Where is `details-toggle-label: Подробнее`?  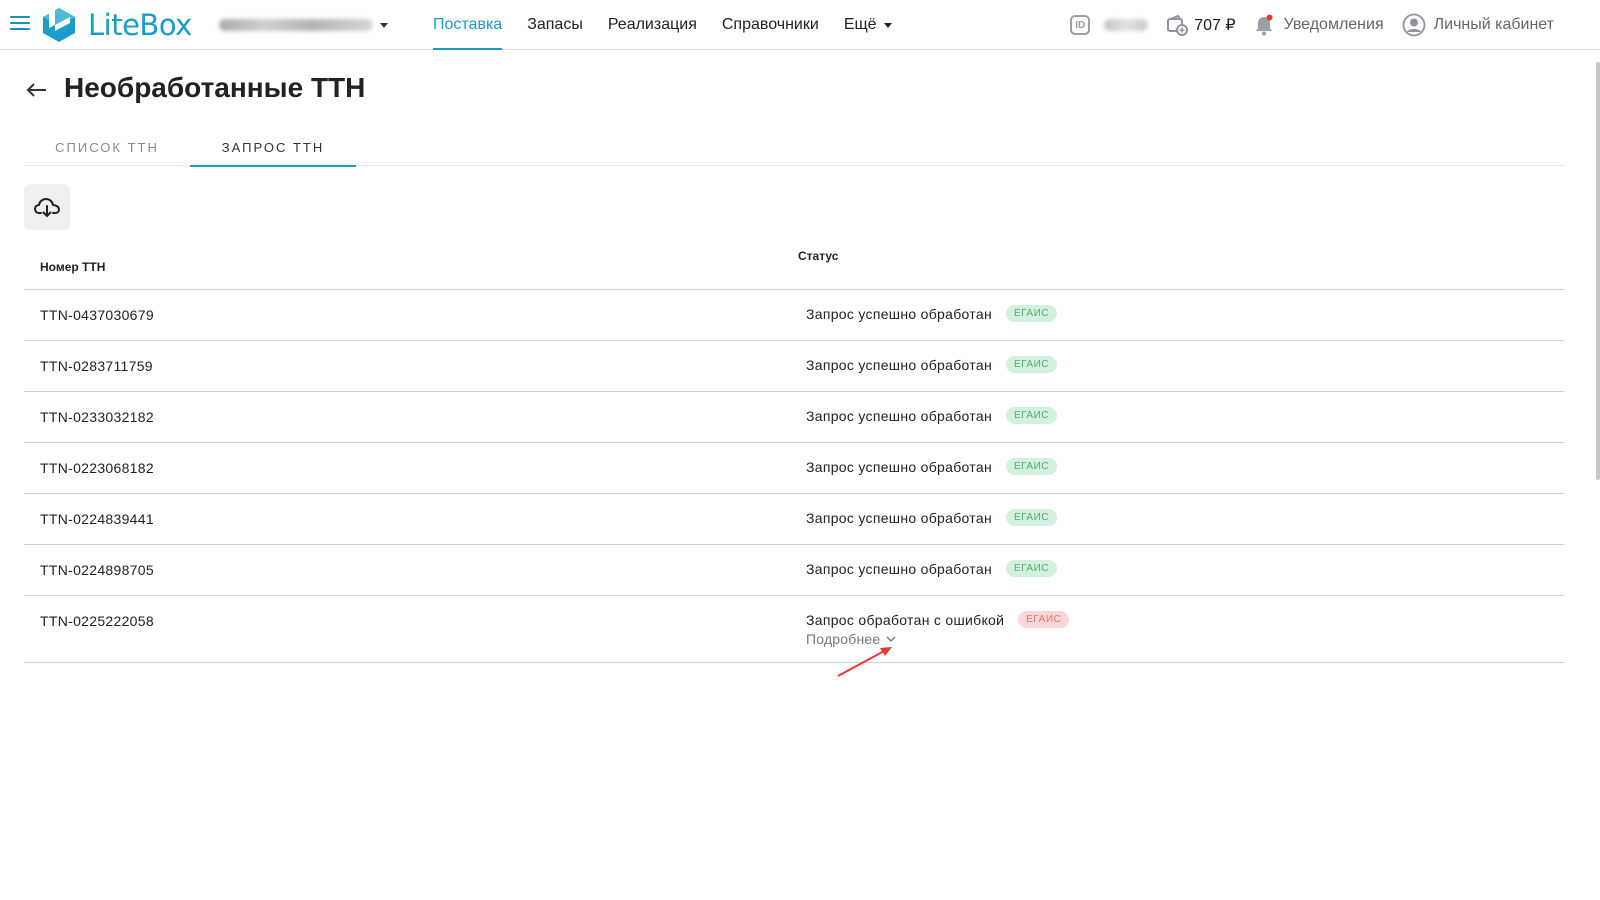
details-toggle-label: Подробнее is located at coordinates (843, 639).